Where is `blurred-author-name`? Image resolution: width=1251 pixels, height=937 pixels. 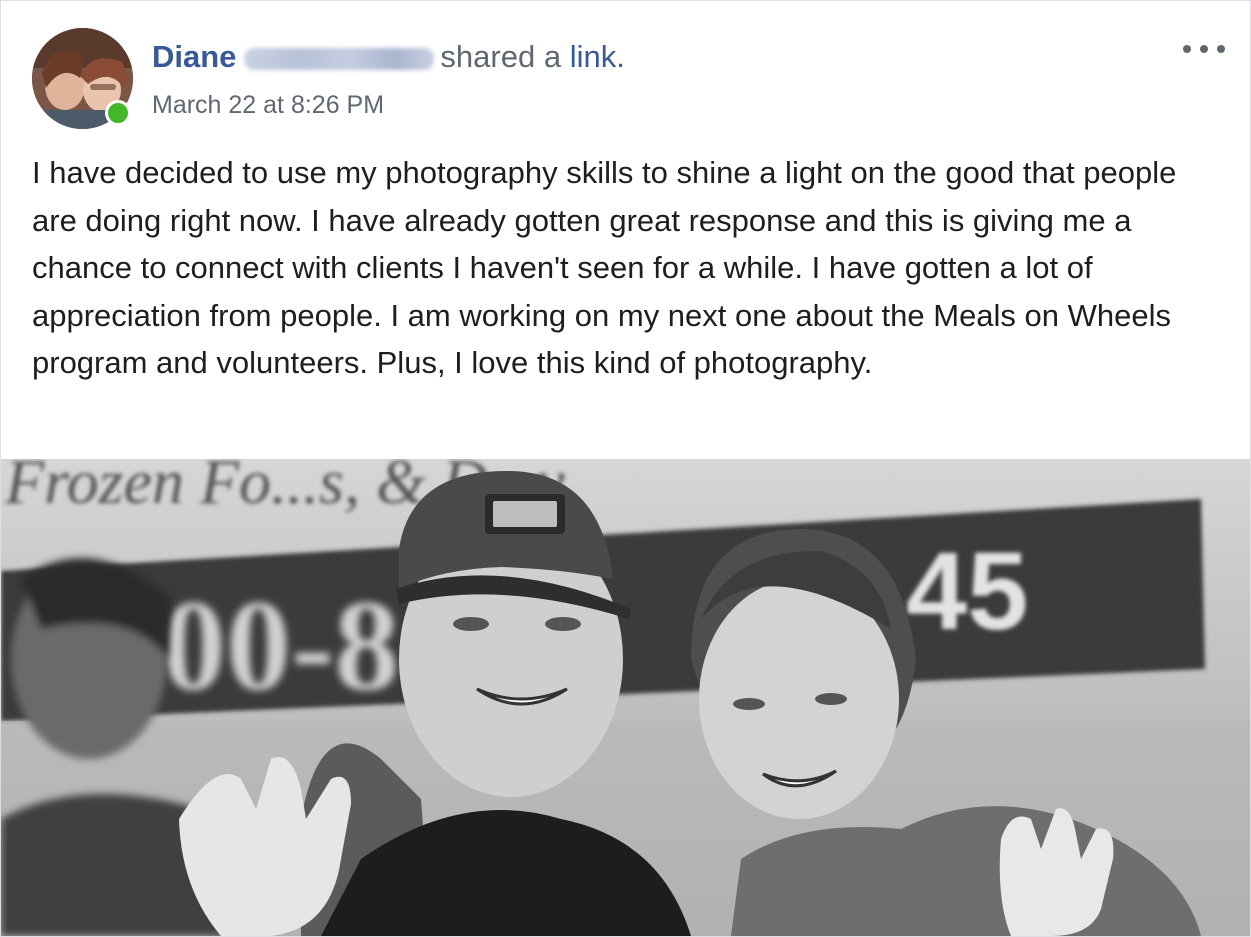
blurred-author-name is located at coordinates (339, 58).